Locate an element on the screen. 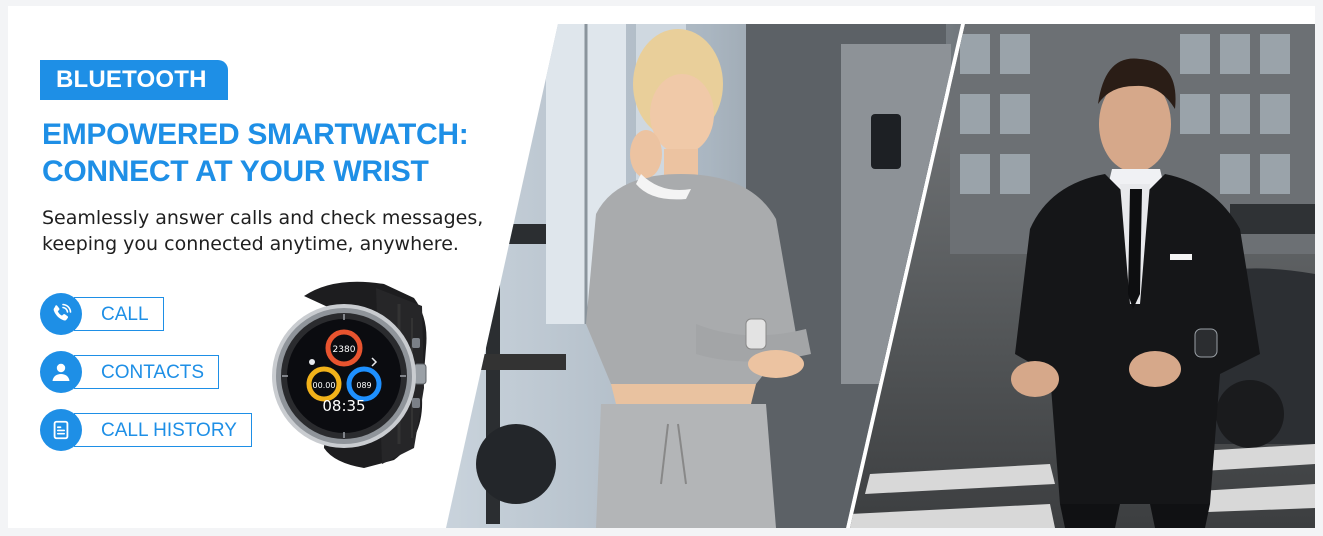 The width and height of the screenshot is (1323, 536). feature-call-history-label: CALL HISTORY is located at coordinates (163, 430).